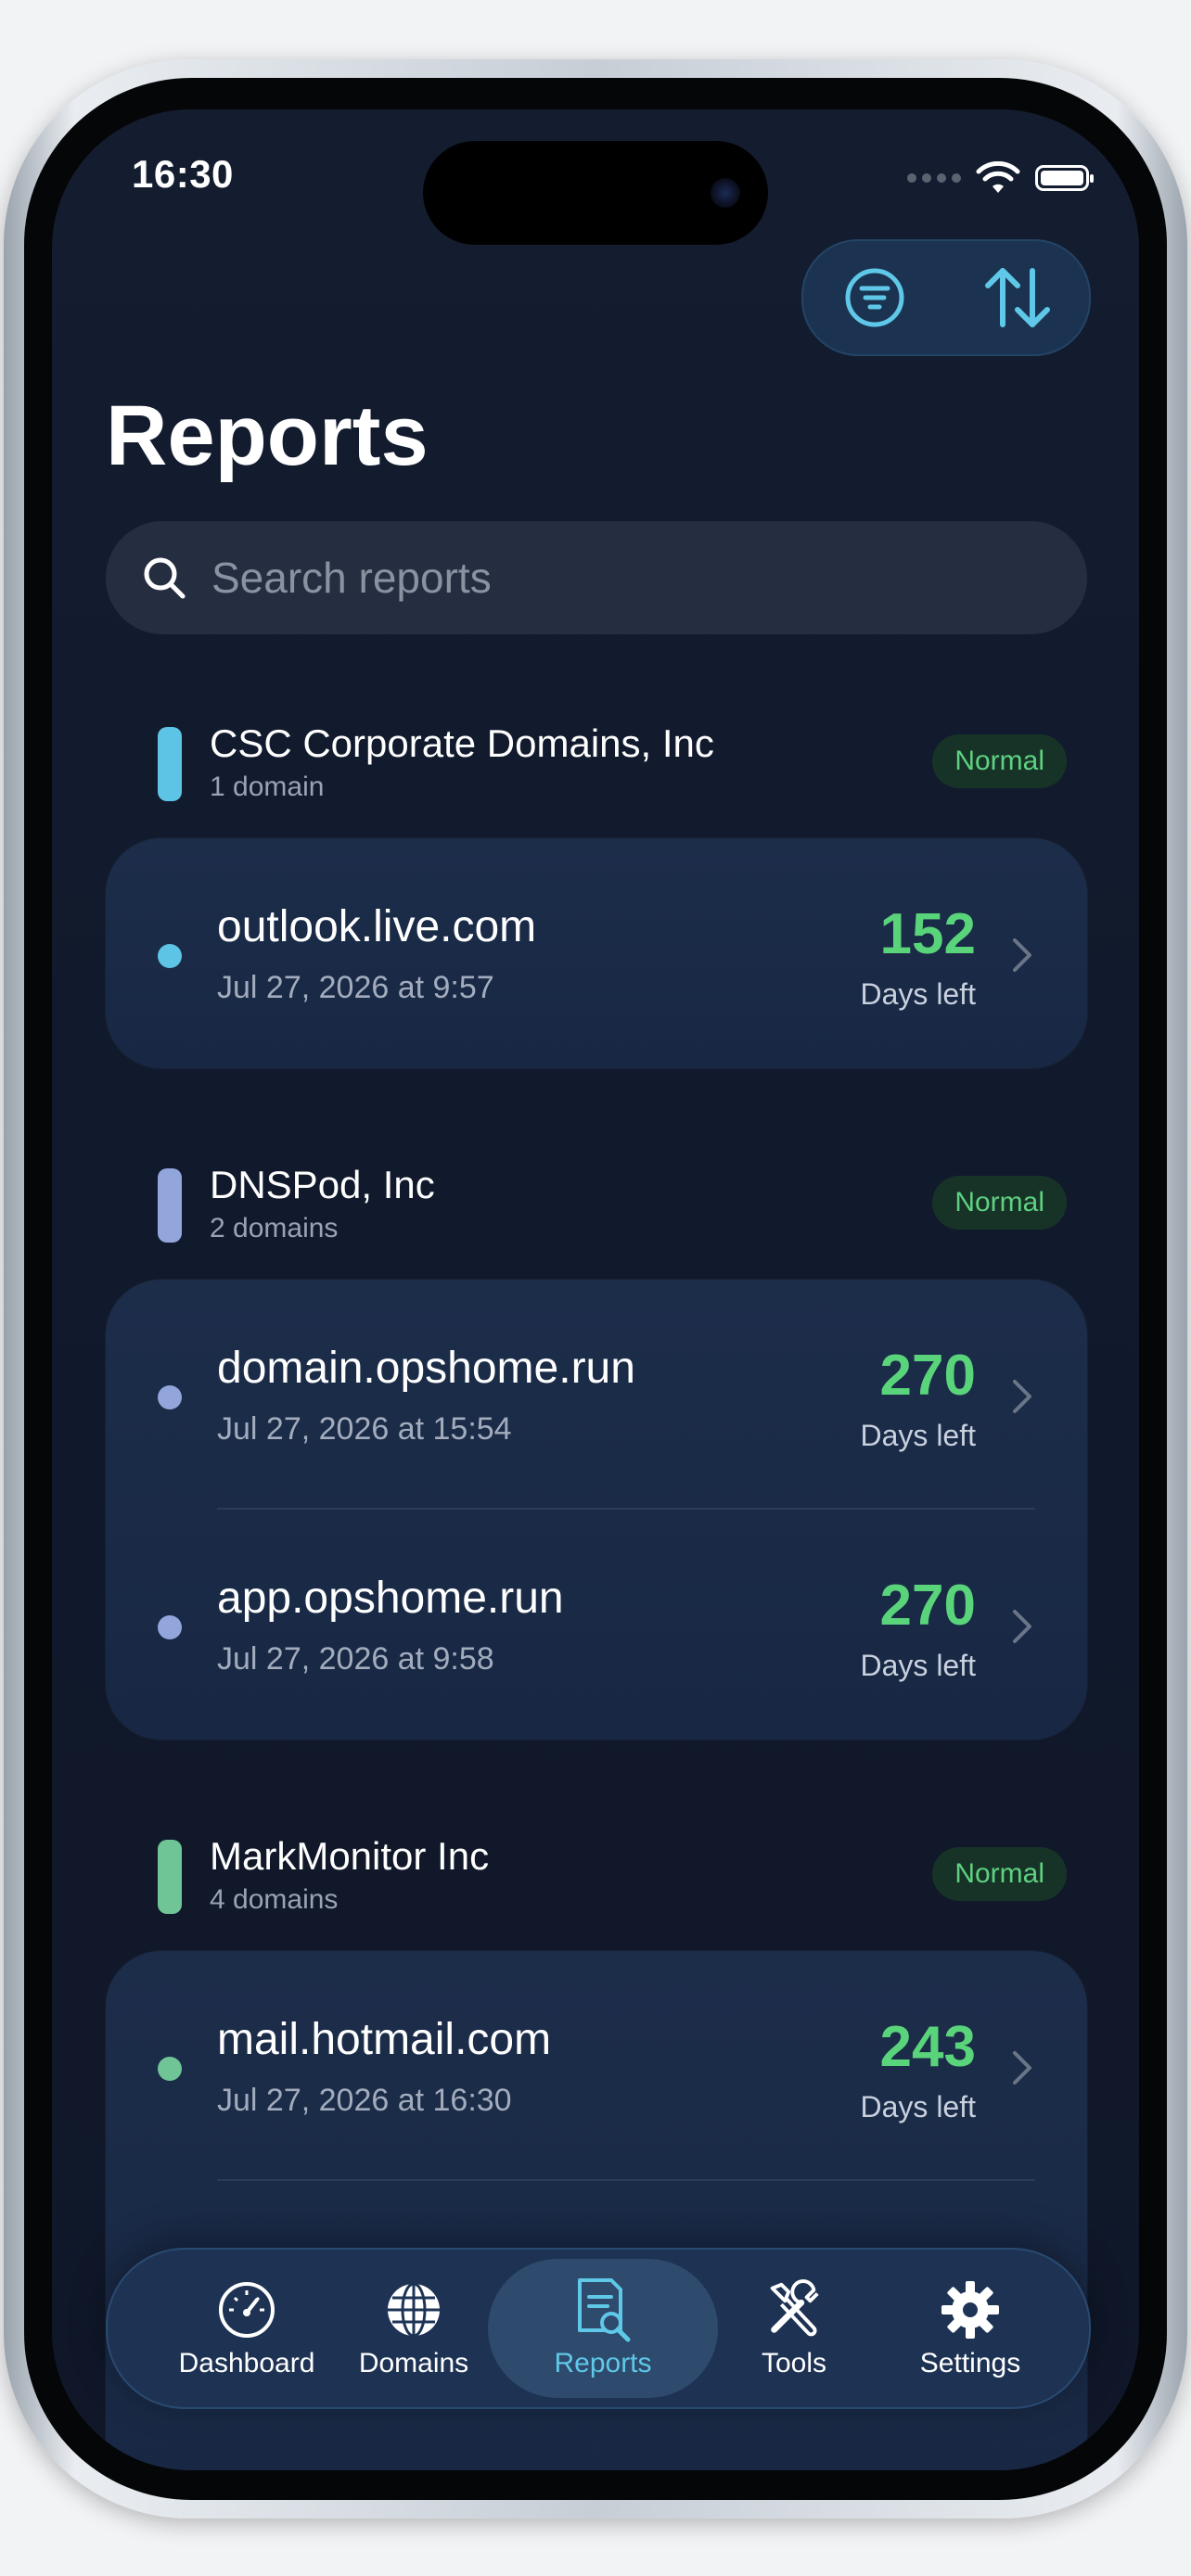  I want to click on report-icon, so click(604, 2310).